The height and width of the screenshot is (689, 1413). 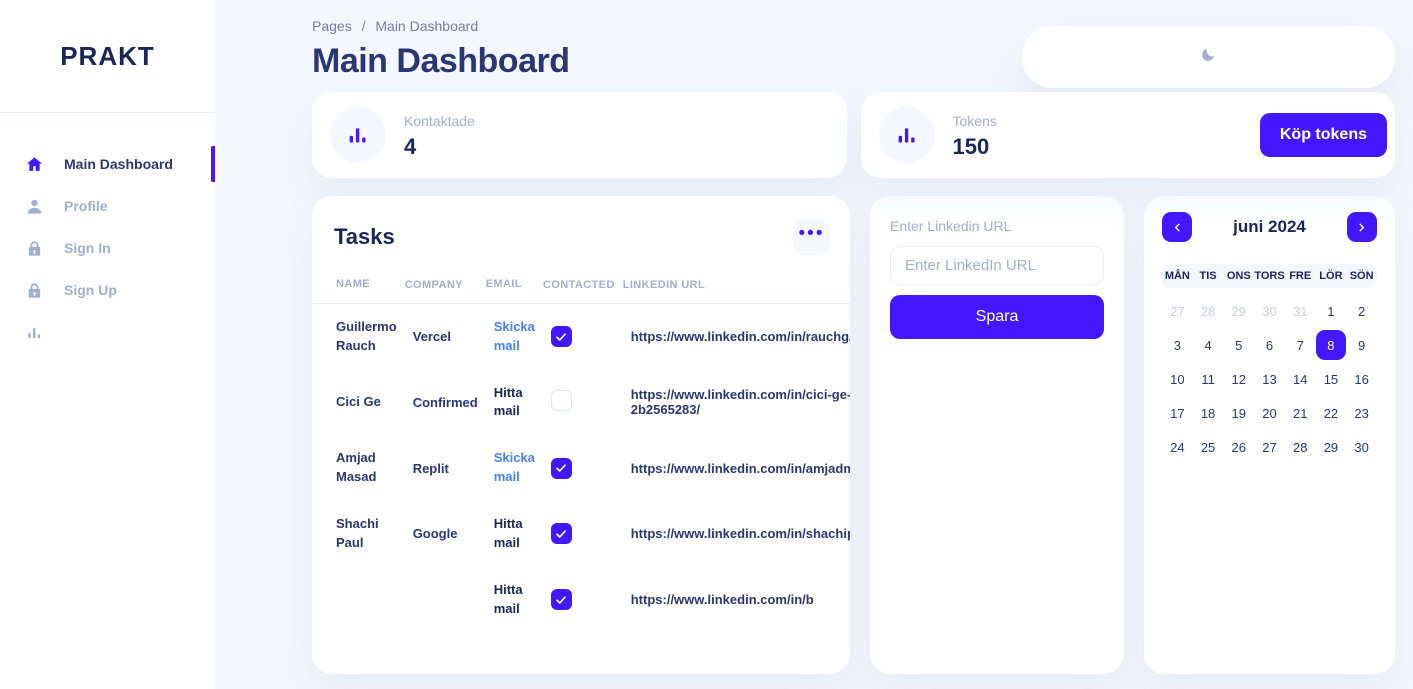 I want to click on calendar-day: 3, so click(x=1177, y=345).